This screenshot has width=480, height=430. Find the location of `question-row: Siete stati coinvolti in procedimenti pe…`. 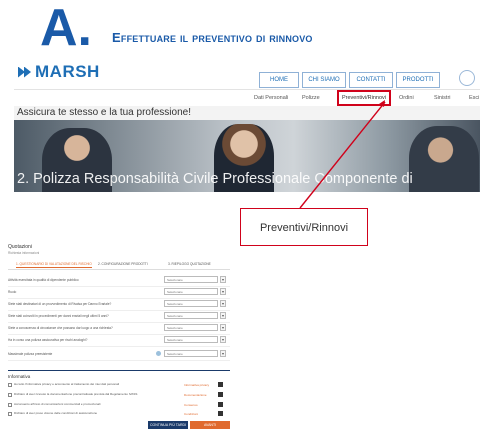

question-row: Siete stati coinvolti in procedimenti pe… is located at coordinates (119, 317).